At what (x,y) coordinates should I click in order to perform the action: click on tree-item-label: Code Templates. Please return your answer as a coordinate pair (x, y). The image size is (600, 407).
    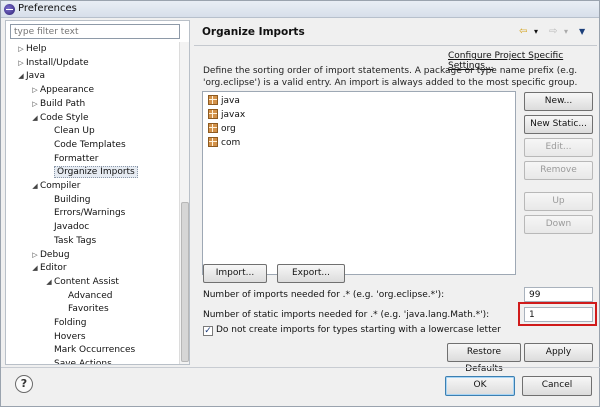
    Looking at the image, I should click on (90, 144).